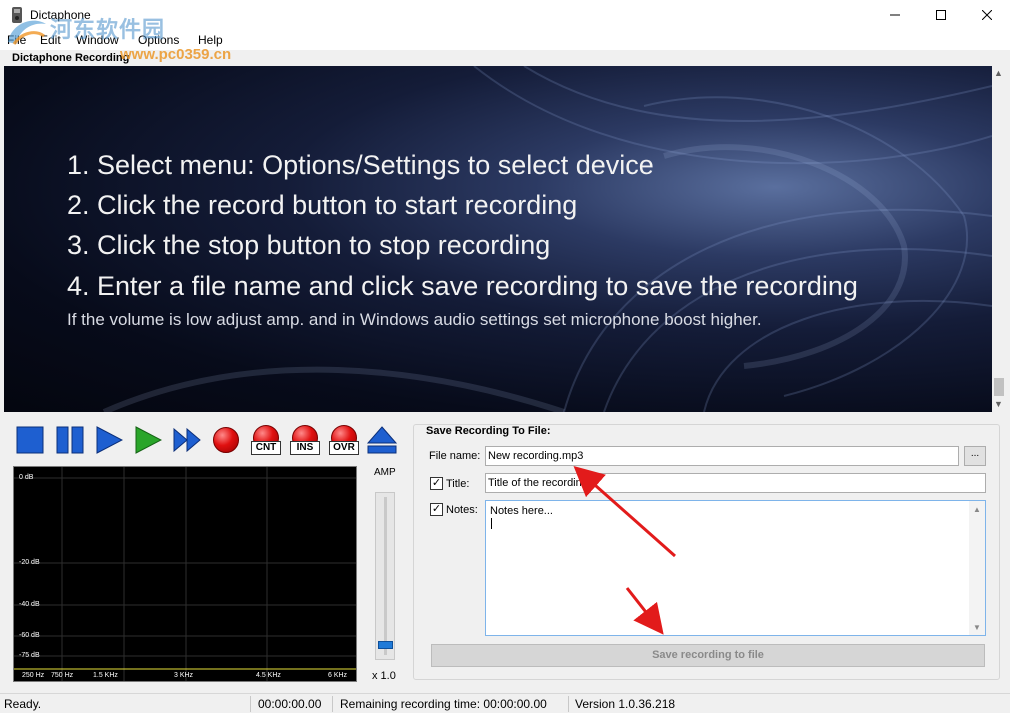 The image size is (1010, 713). What do you see at coordinates (384, 676) in the screenshot?
I see `amp-value: x 1.0` at bounding box center [384, 676].